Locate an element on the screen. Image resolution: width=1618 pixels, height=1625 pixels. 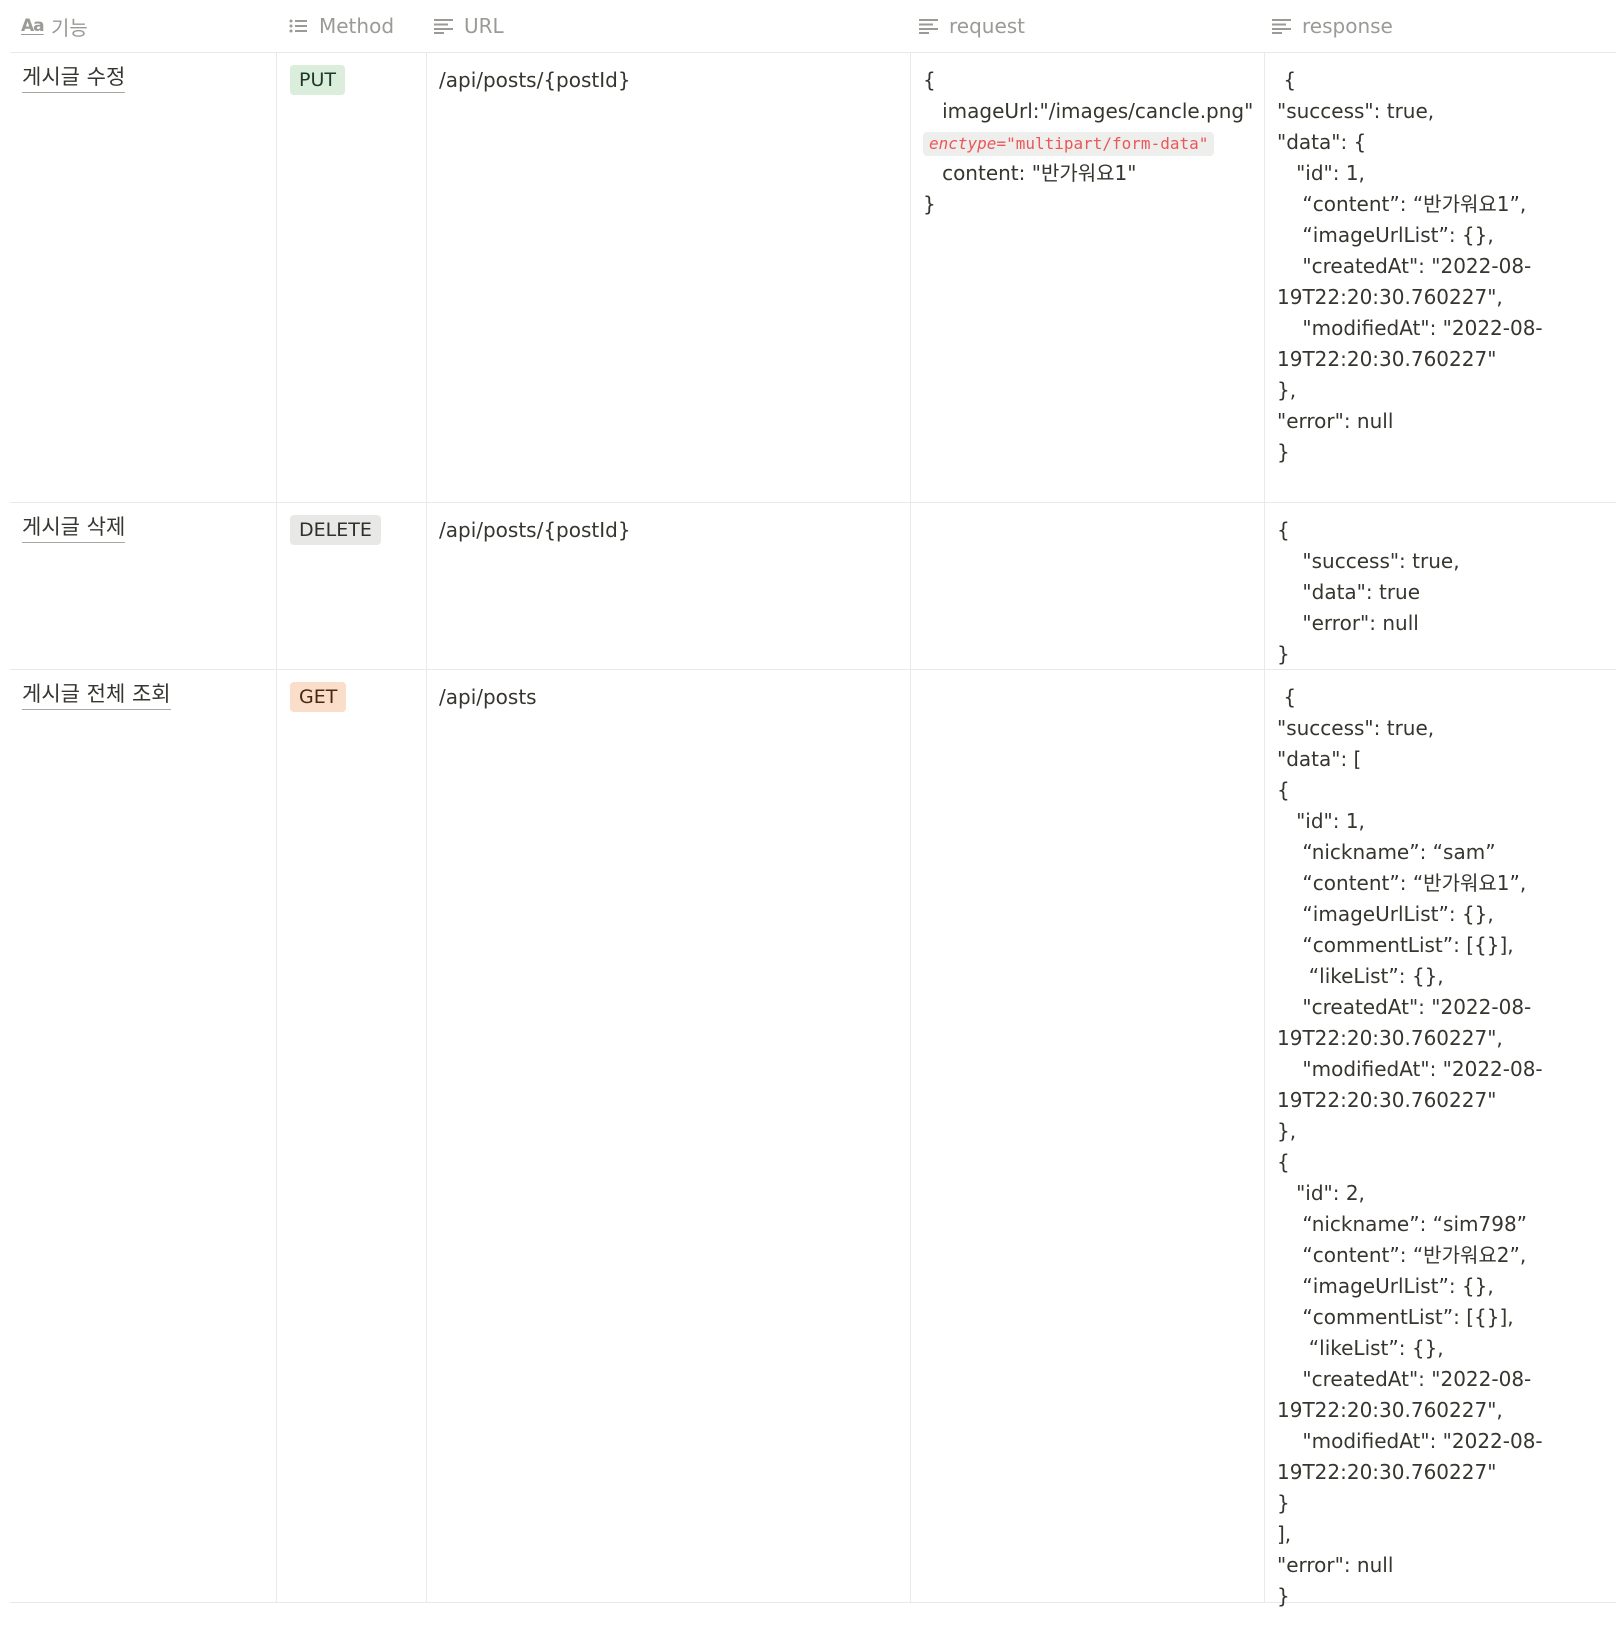
column-header-label: request is located at coordinates (987, 26).